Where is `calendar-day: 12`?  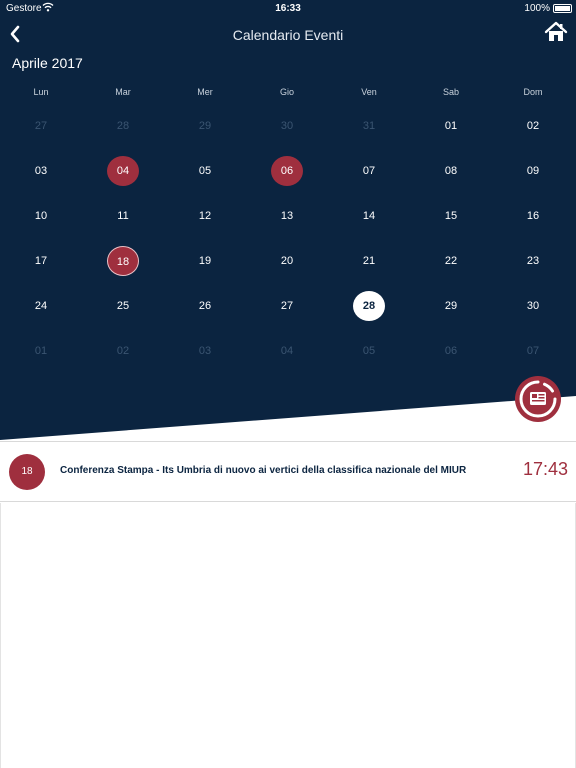 calendar-day: 12 is located at coordinates (205, 215).